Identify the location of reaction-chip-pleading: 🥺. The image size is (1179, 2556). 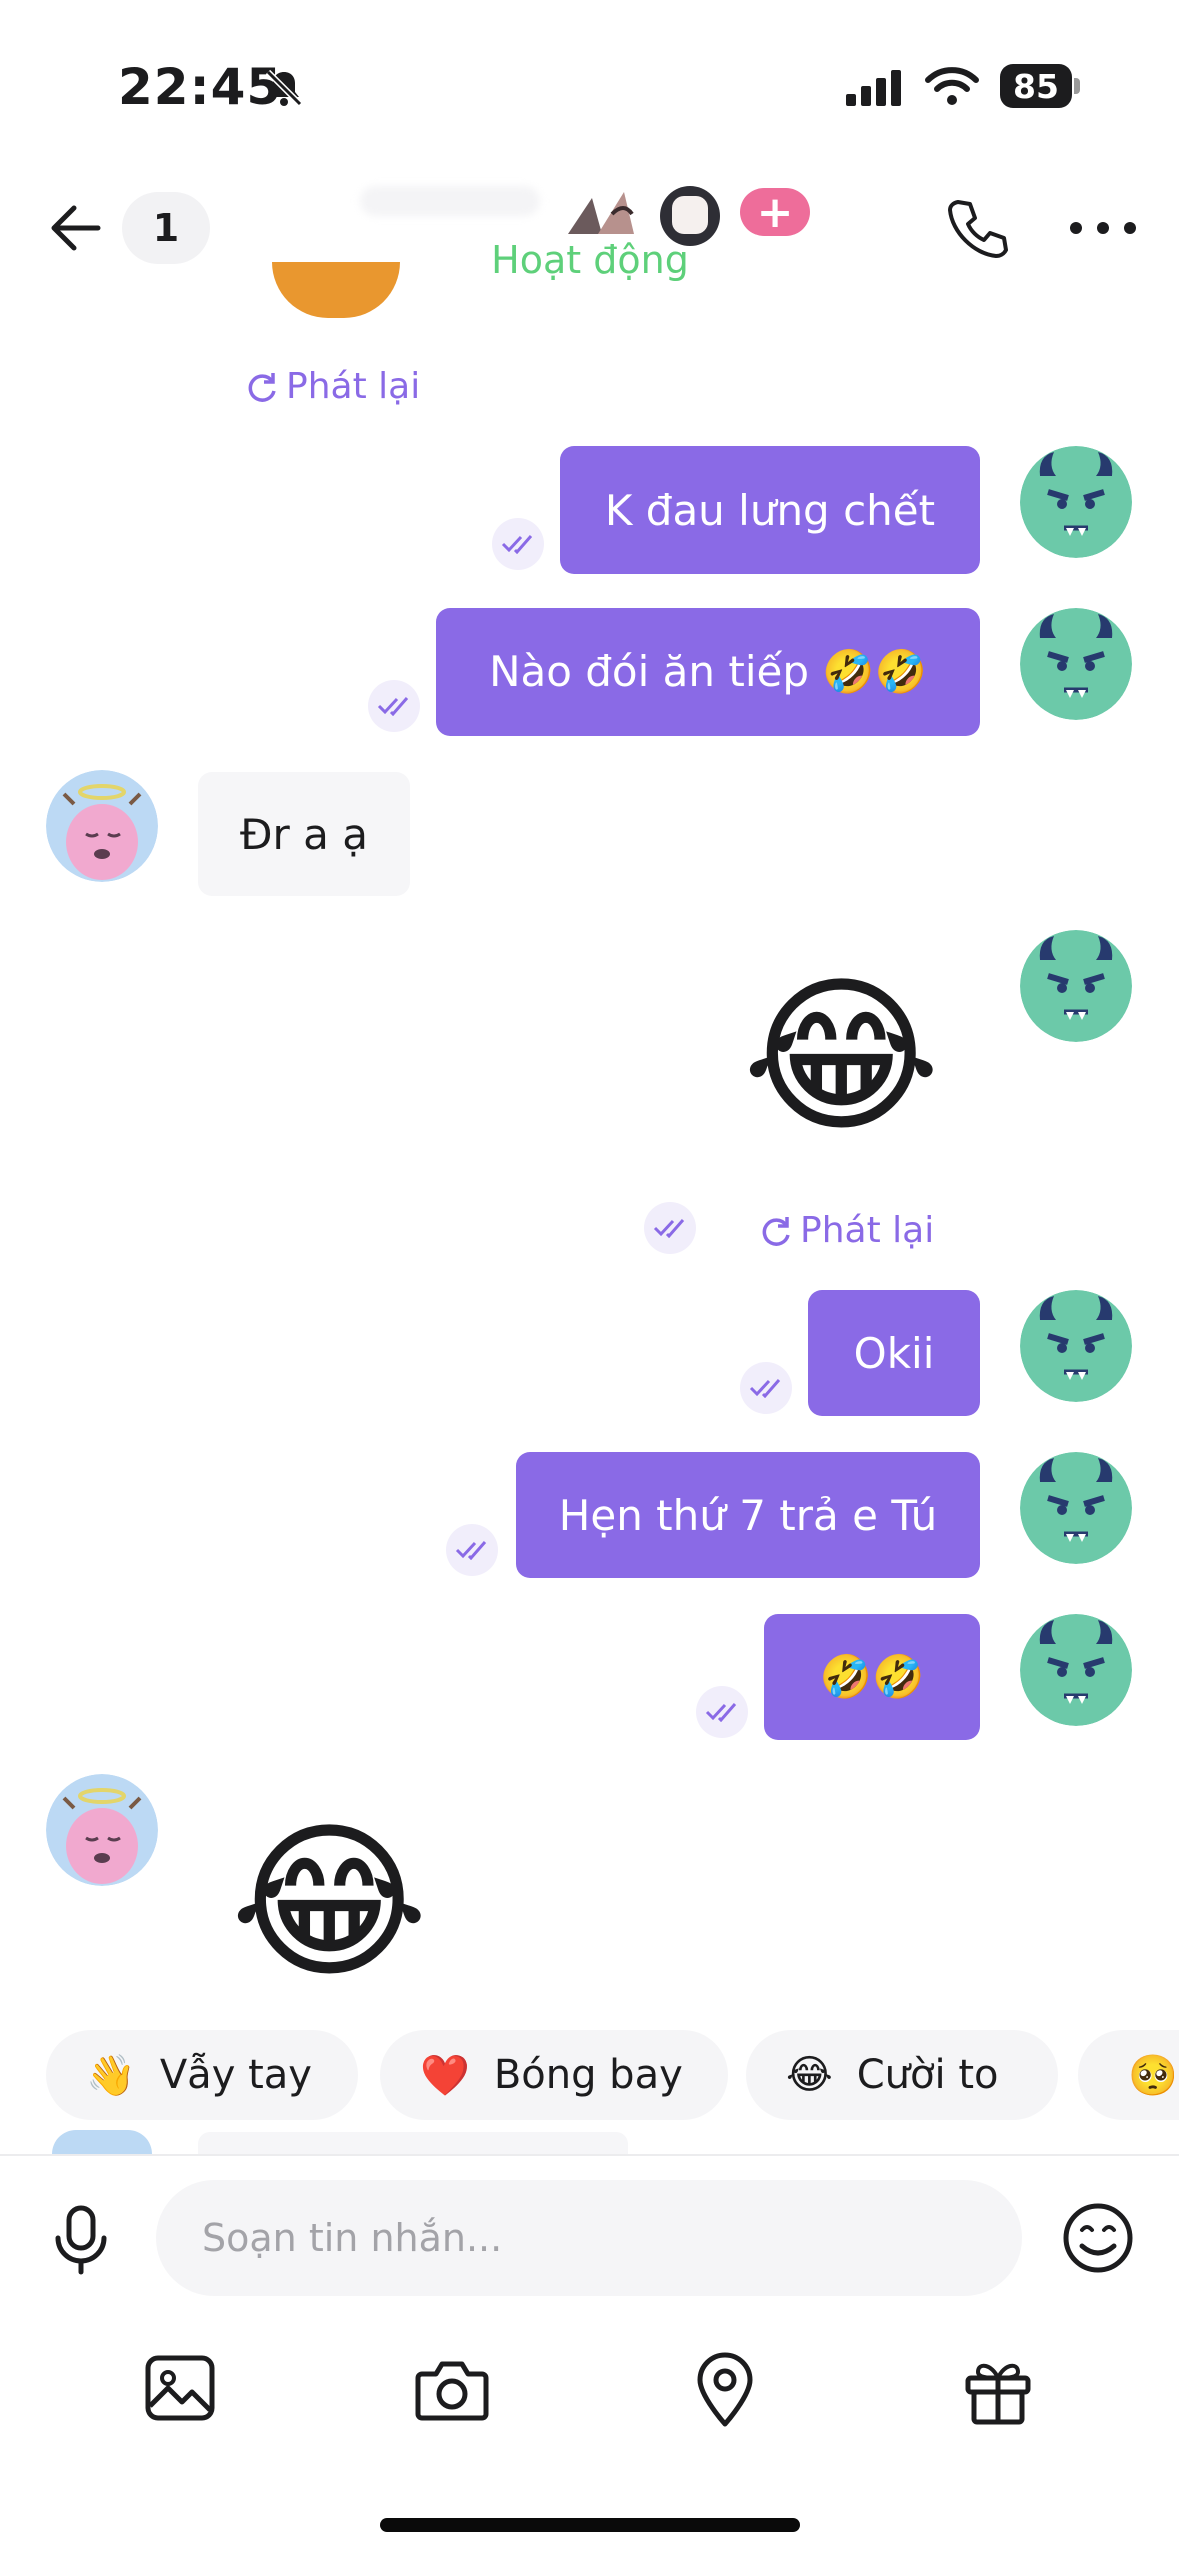
(1128, 2075).